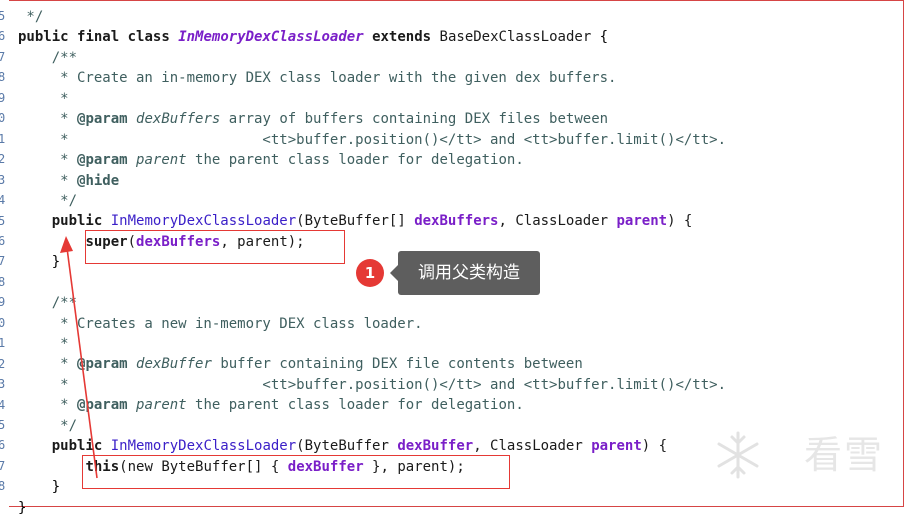  Describe the element at coordinates (465, 273) in the screenshot. I see `annotation-tooltip: 调用父类构造` at that location.